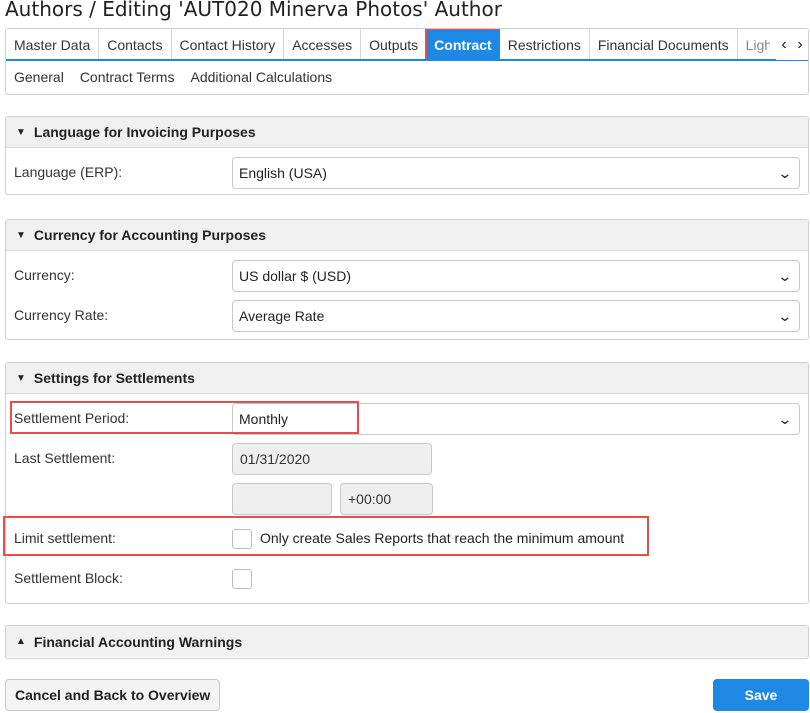 This screenshot has width=810, height=713. I want to click on tab-financial-documents: Financial Documents, so click(663, 44).